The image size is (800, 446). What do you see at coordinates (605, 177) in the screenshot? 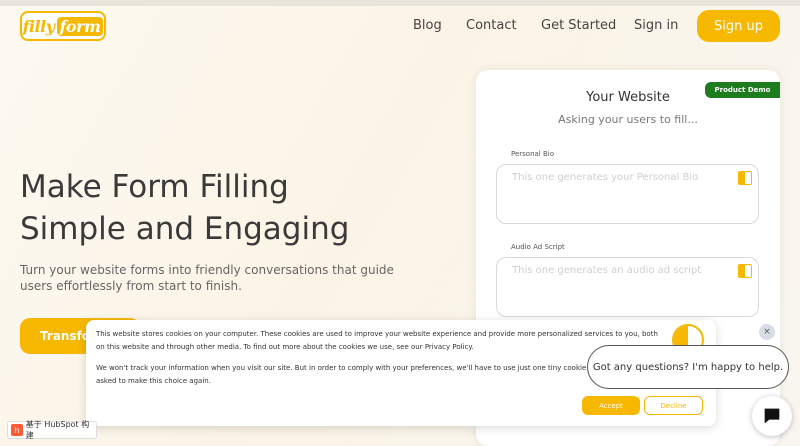
I see `personal-bio-placeholder: This one generates your Personal Bio` at bounding box center [605, 177].